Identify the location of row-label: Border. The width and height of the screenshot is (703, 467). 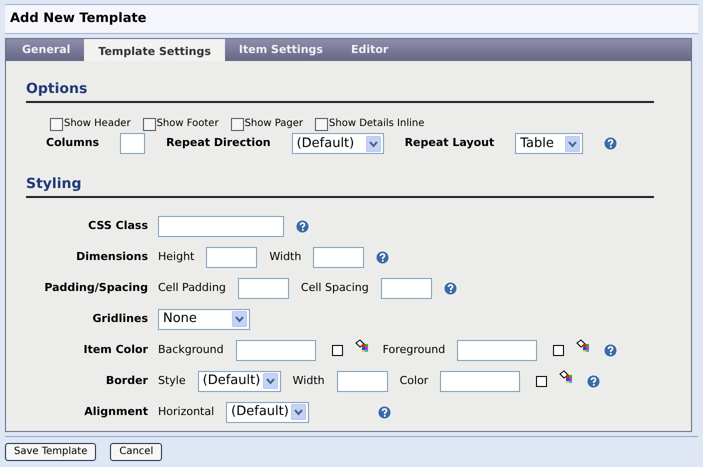
(126, 380).